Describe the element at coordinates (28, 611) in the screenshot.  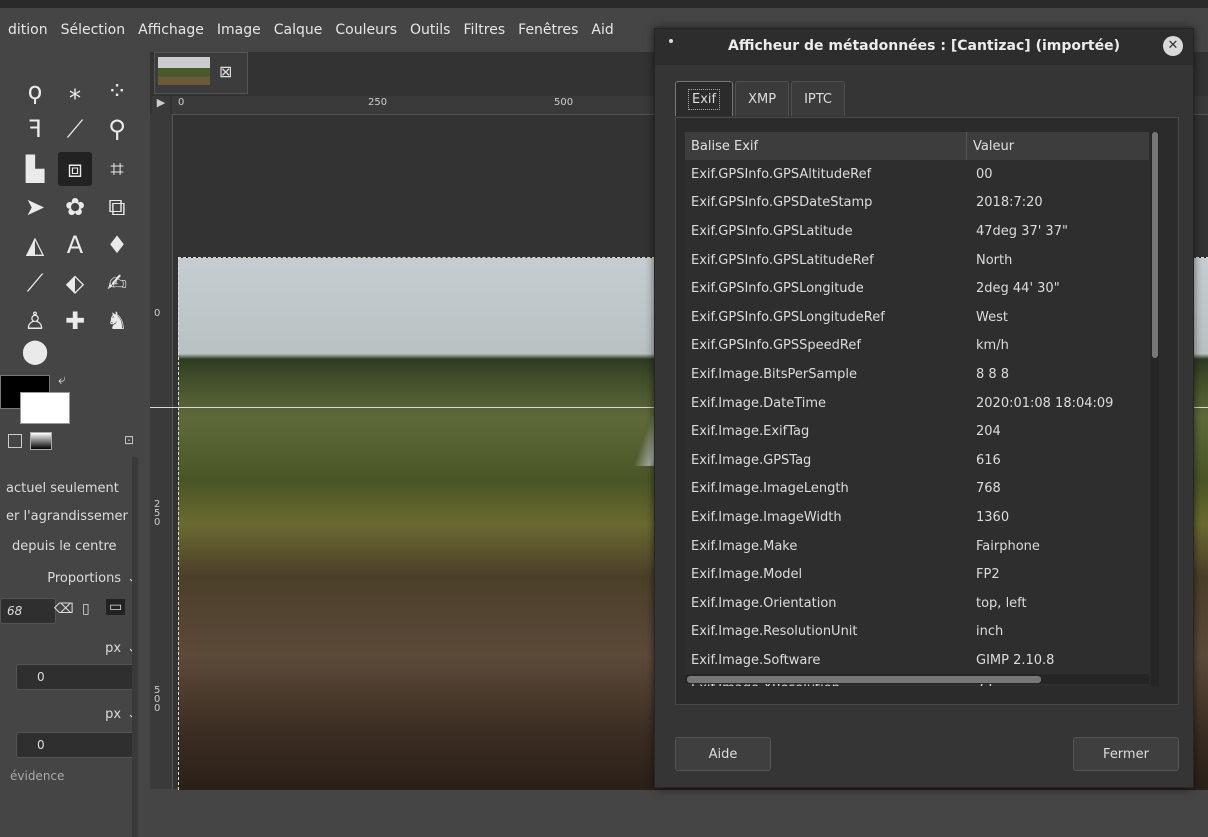
I see `ratio-input: 68` at that location.